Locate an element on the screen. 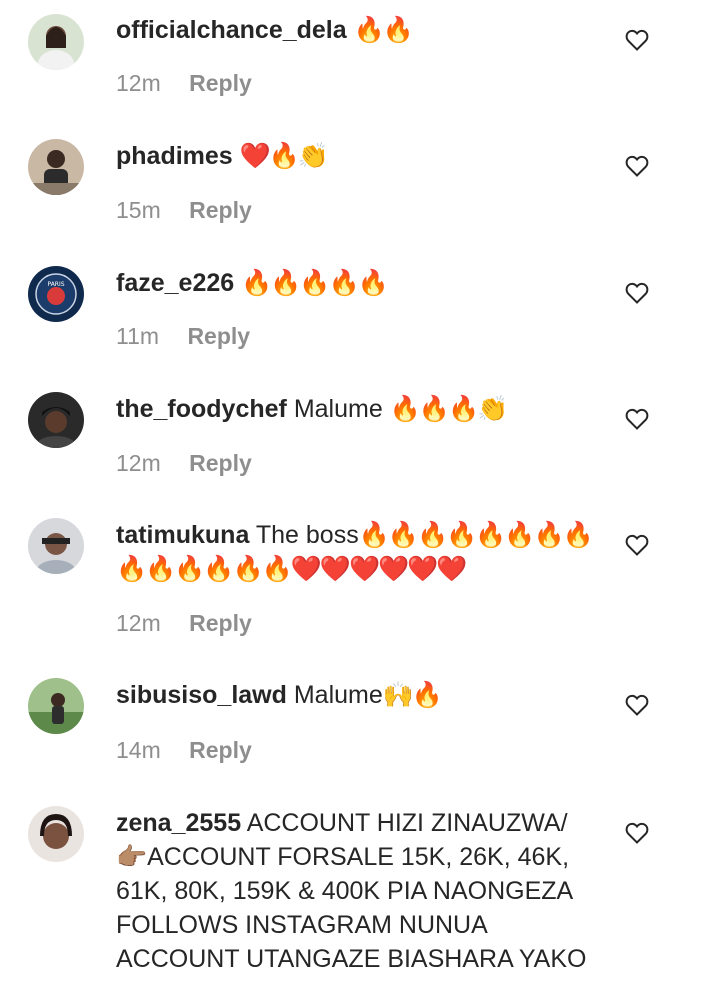  comment-emoji: 🔥🔥🔥🔥🔥 is located at coordinates (315, 282).